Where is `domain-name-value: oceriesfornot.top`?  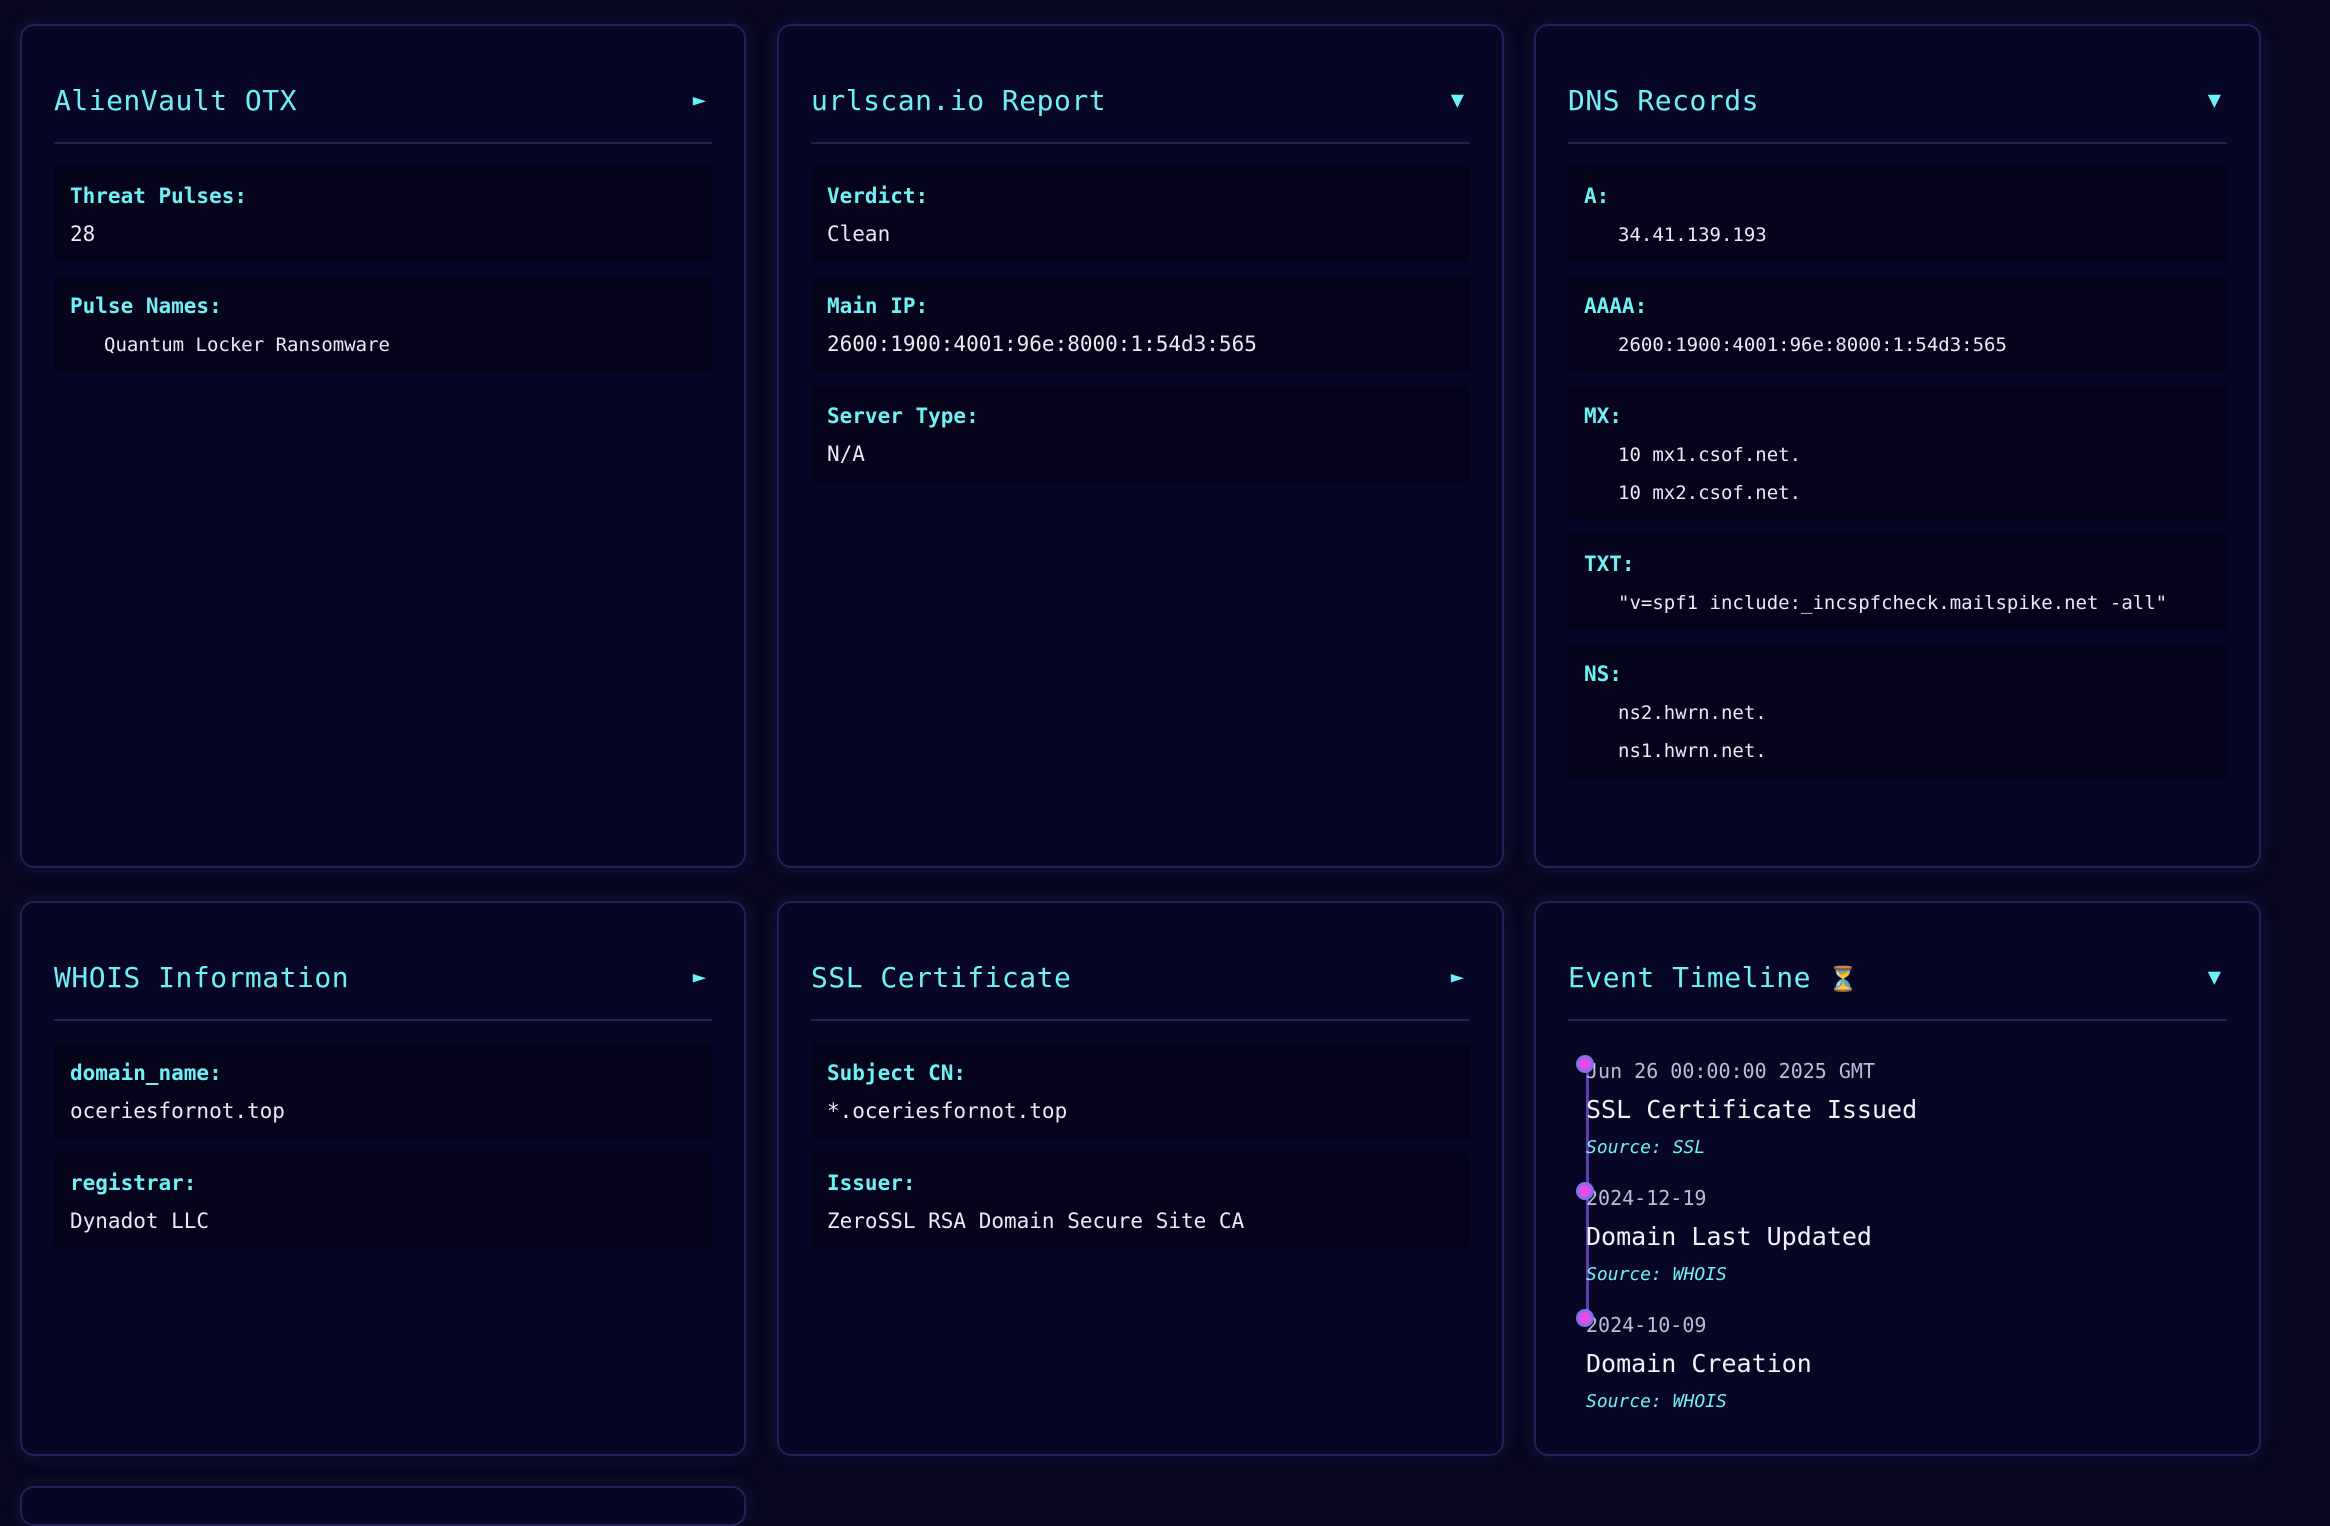 domain-name-value: oceriesfornot.top is located at coordinates (177, 1111).